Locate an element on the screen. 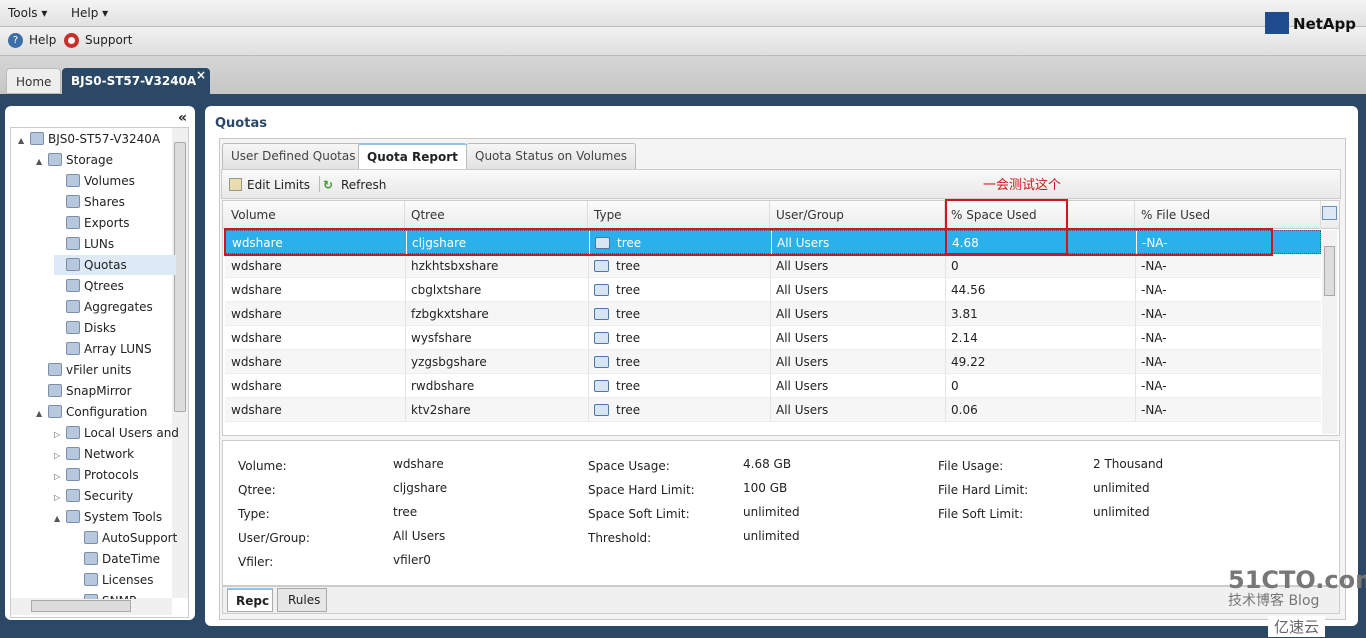 The height and width of the screenshot is (638, 1366). cell--file-used: -NA- is located at coordinates (1154, 314).